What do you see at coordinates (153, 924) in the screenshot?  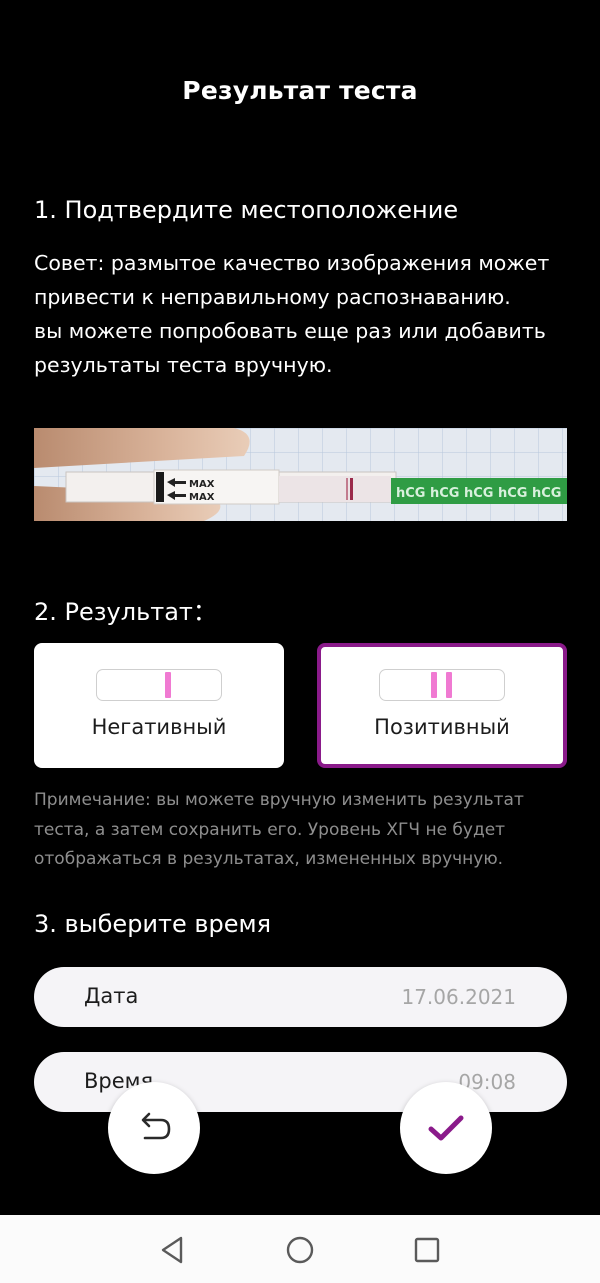 I see `section-select-time-title: 3. выберите время` at bounding box center [153, 924].